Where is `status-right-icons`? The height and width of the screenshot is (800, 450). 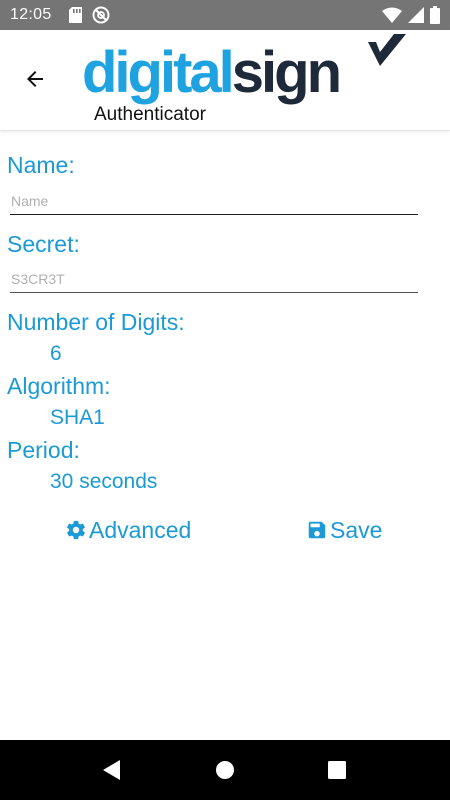
status-right-icons is located at coordinates (411, 15).